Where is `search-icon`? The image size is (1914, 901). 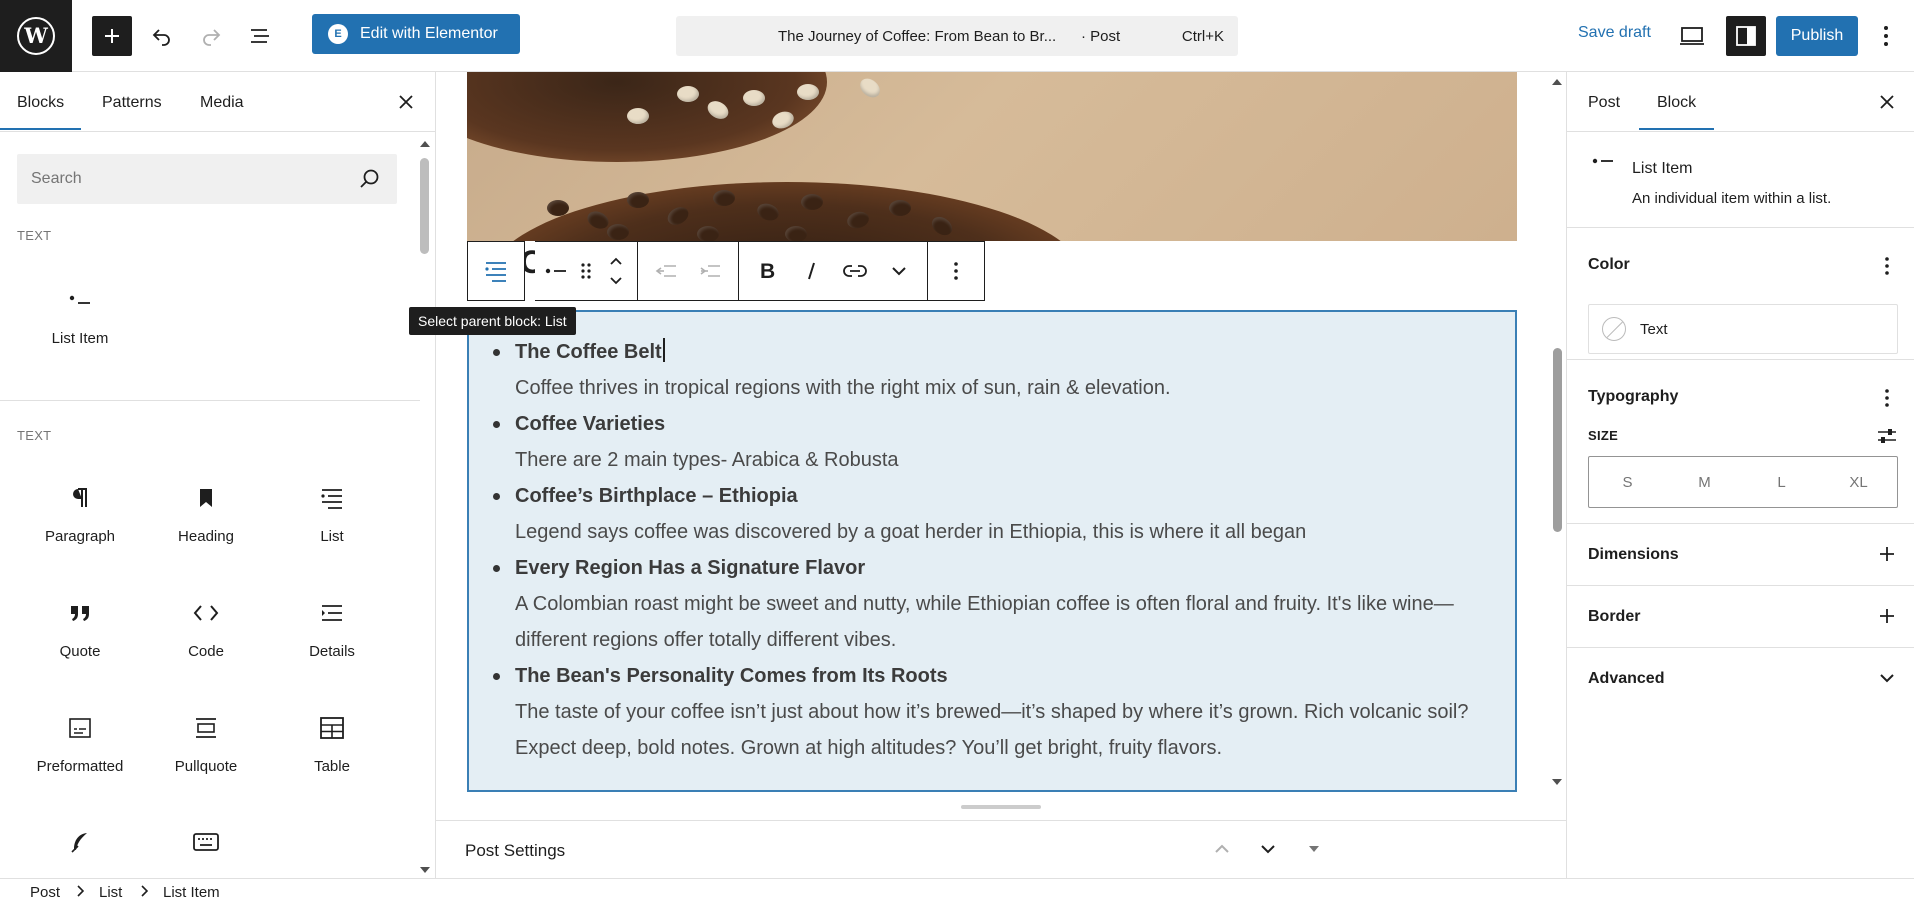 search-icon is located at coordinates (369, 178).